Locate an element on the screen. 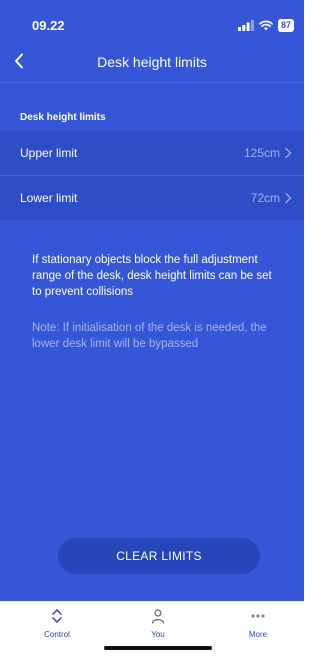 The height and width of the screenshot is (657, 320). tab-more: More is located at coordinates (258, 626).